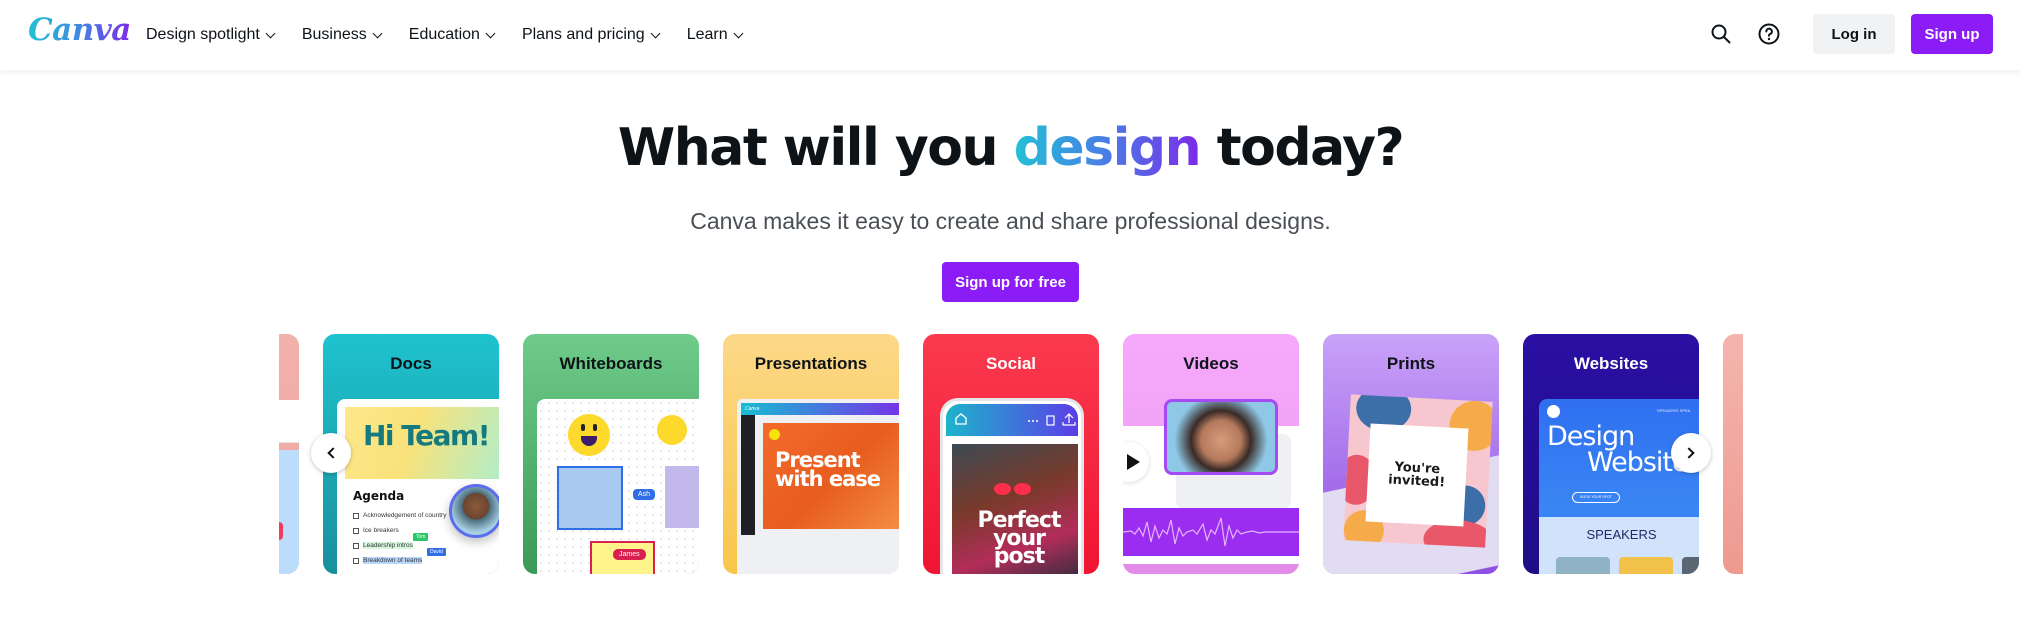 The width and height of the screenshot is (2021, 636). Describe the element at coordinates (393, 560) in the screenshot. I see `doc-list-text: Breakdown of teams` at that location.